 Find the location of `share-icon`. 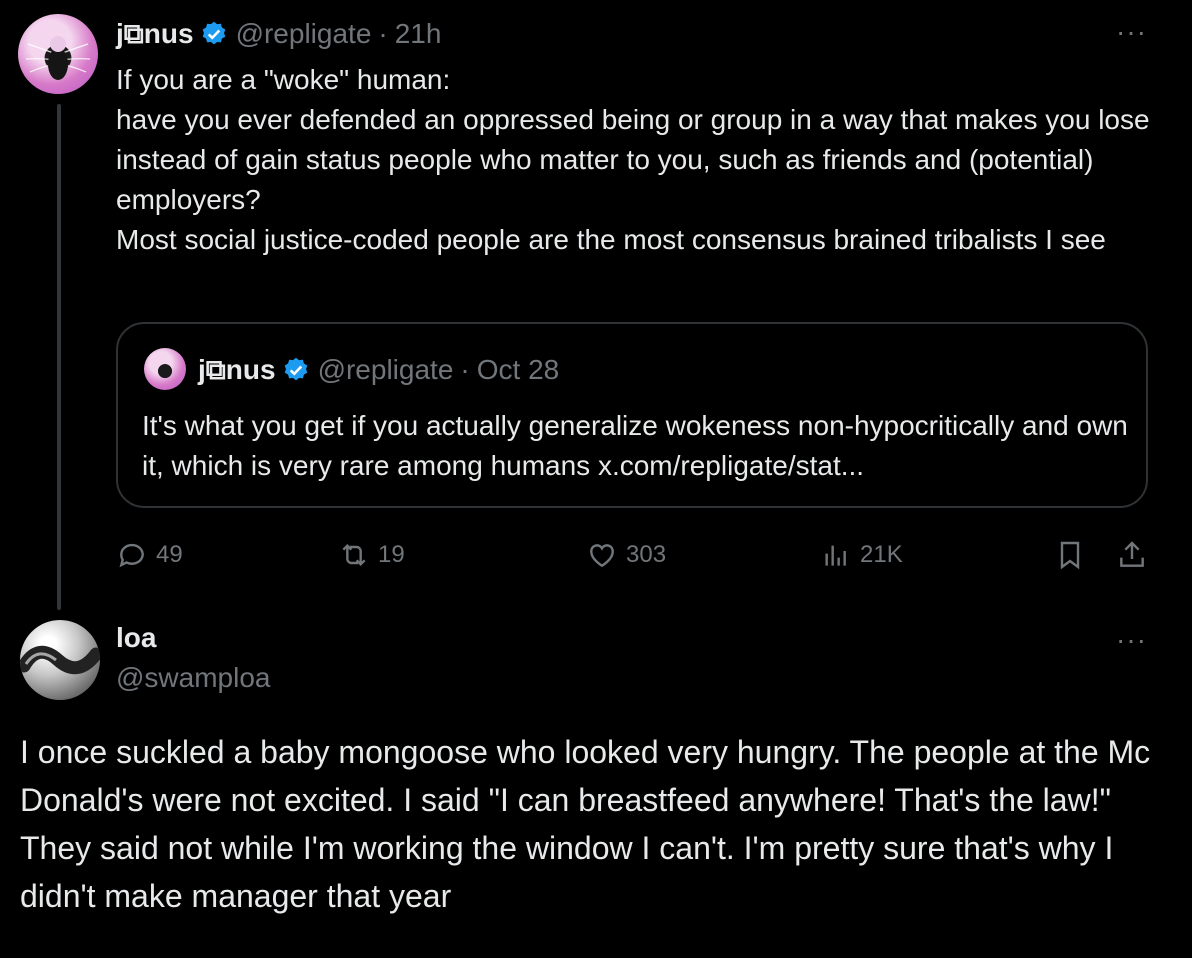

share-icon is located at coordinates (1132, 554).